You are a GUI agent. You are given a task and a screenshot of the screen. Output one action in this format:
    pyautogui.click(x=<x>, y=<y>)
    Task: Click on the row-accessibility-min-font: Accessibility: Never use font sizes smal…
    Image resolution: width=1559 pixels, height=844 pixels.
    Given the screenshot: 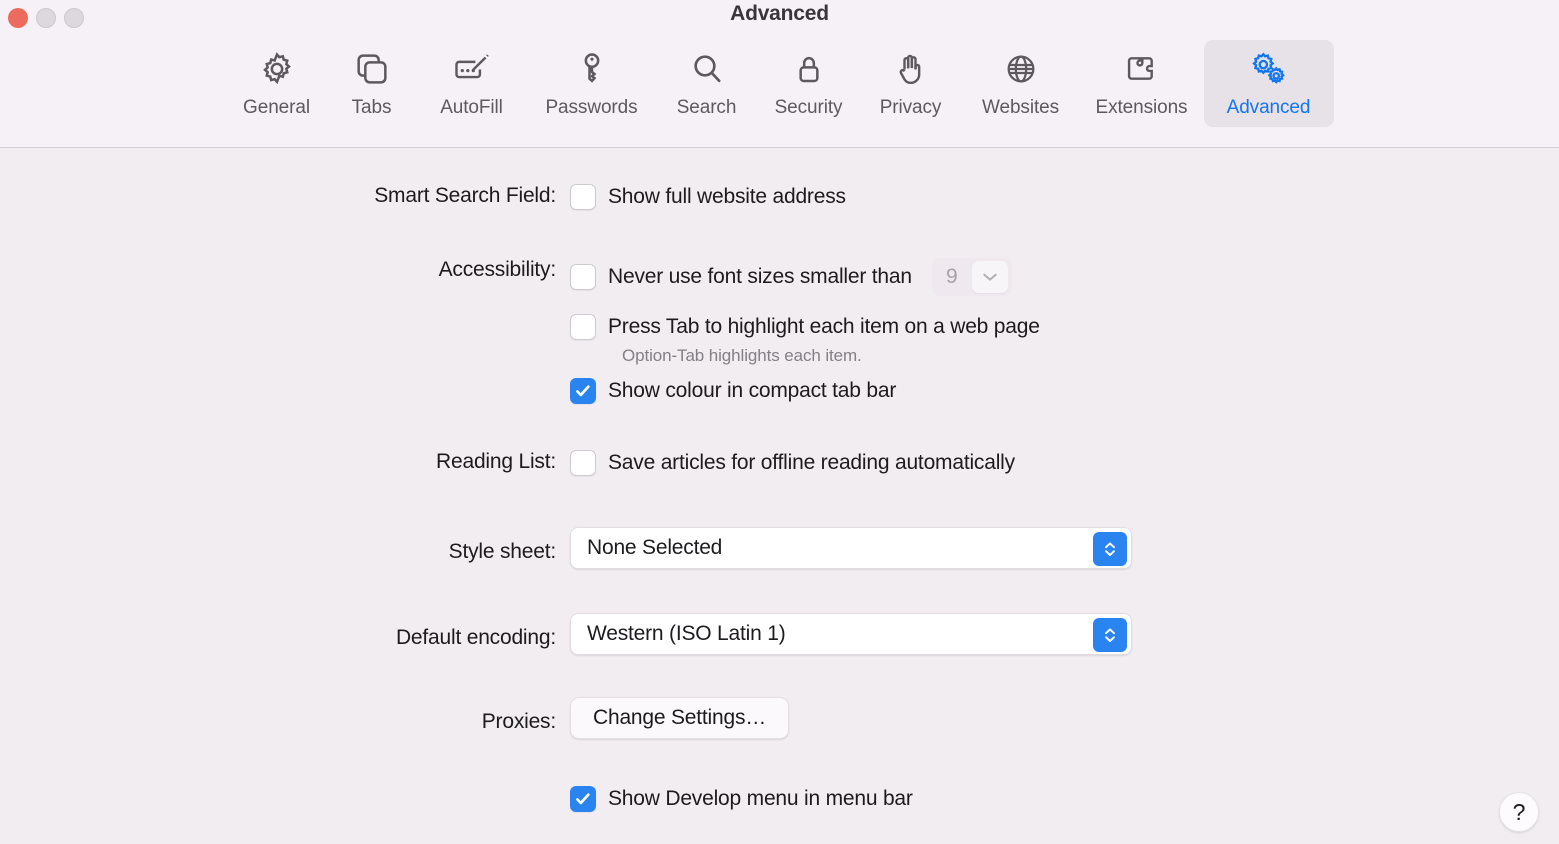 What is the action you would take?
    pyautogui.click(x=779, y=277)
    